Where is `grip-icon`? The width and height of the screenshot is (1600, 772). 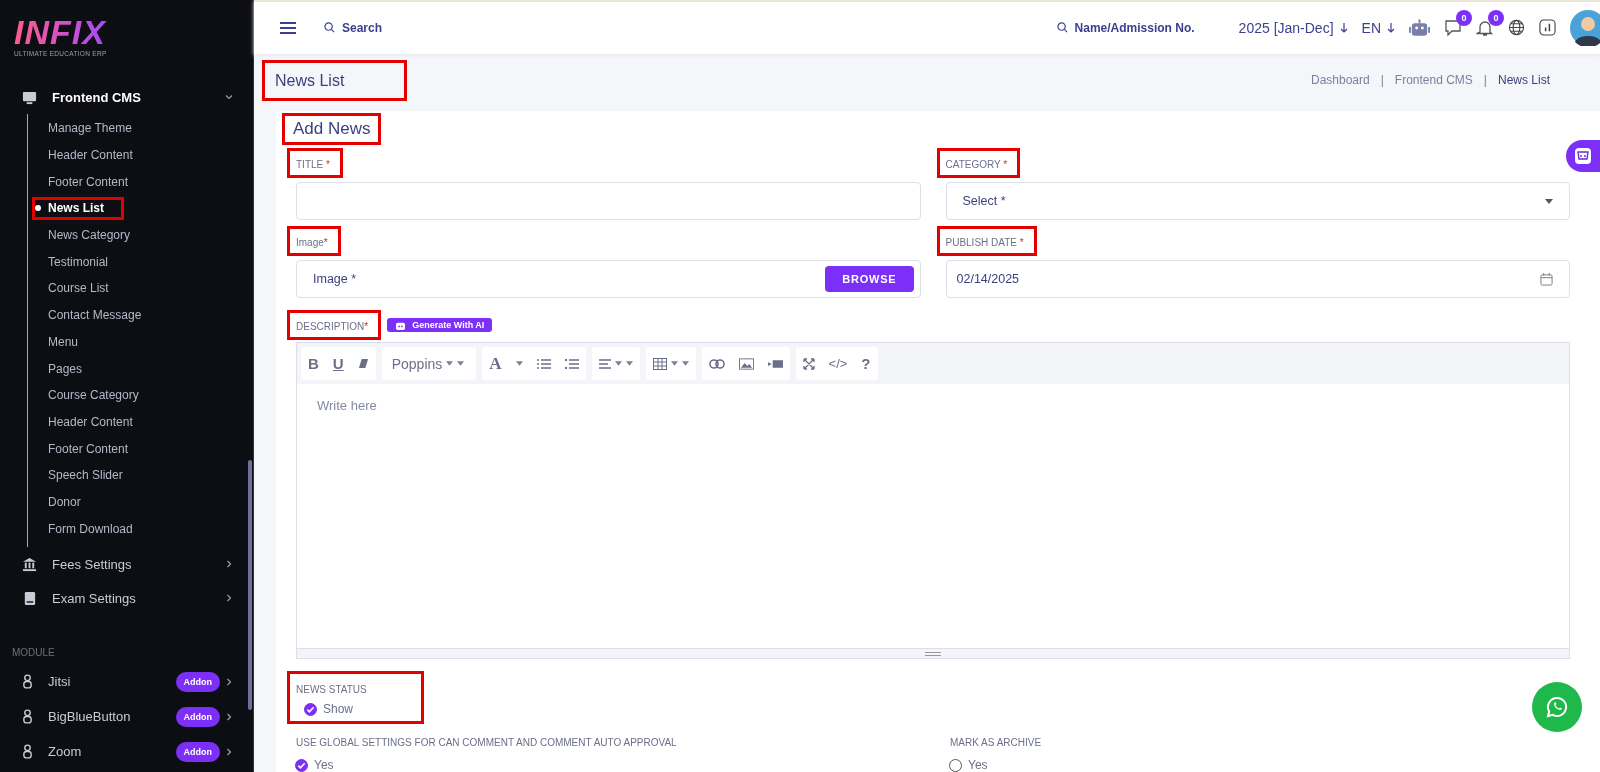 grip-icon is located at coordinates (933, 653).